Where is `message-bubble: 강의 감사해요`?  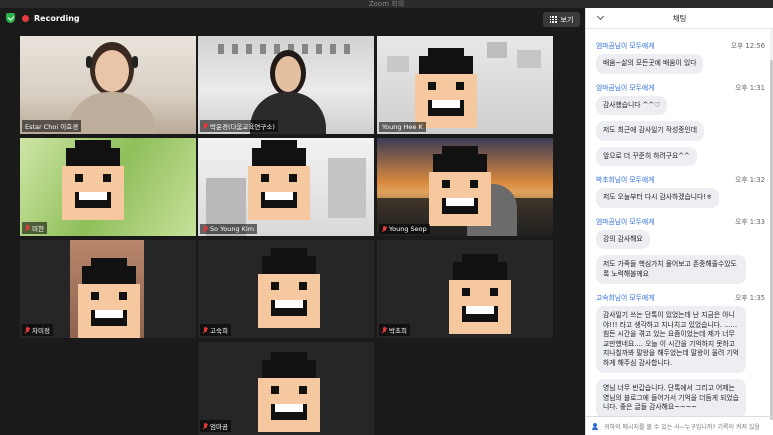 message-bubble: 강의 감사해요 is located at coordinates (623, 239).